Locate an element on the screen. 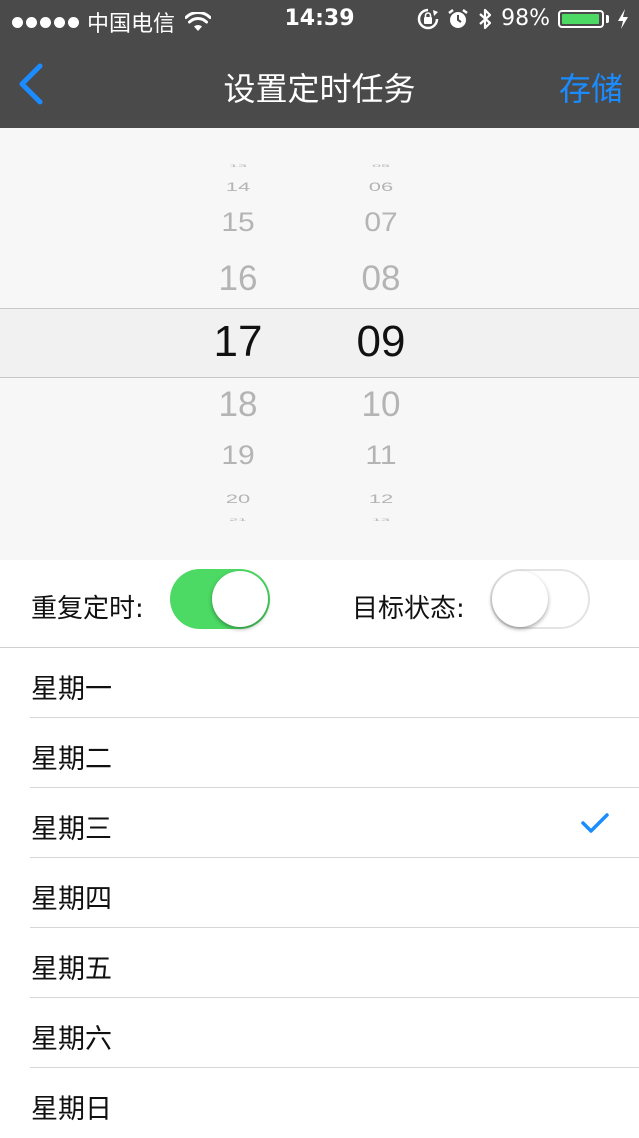  minute-option: 06 is located at coordinates (381, 187).